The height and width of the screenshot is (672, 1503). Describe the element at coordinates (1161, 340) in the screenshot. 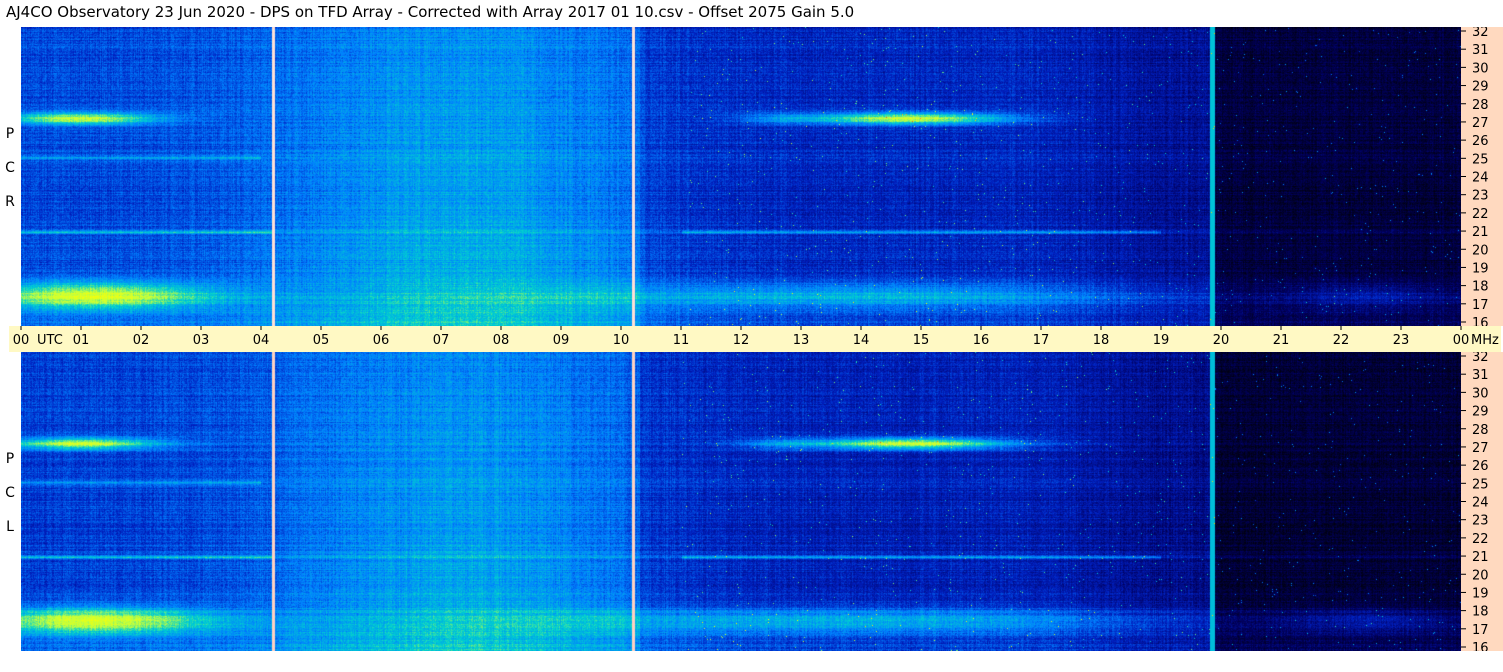

I see `time-tick-label: 19` at that location.